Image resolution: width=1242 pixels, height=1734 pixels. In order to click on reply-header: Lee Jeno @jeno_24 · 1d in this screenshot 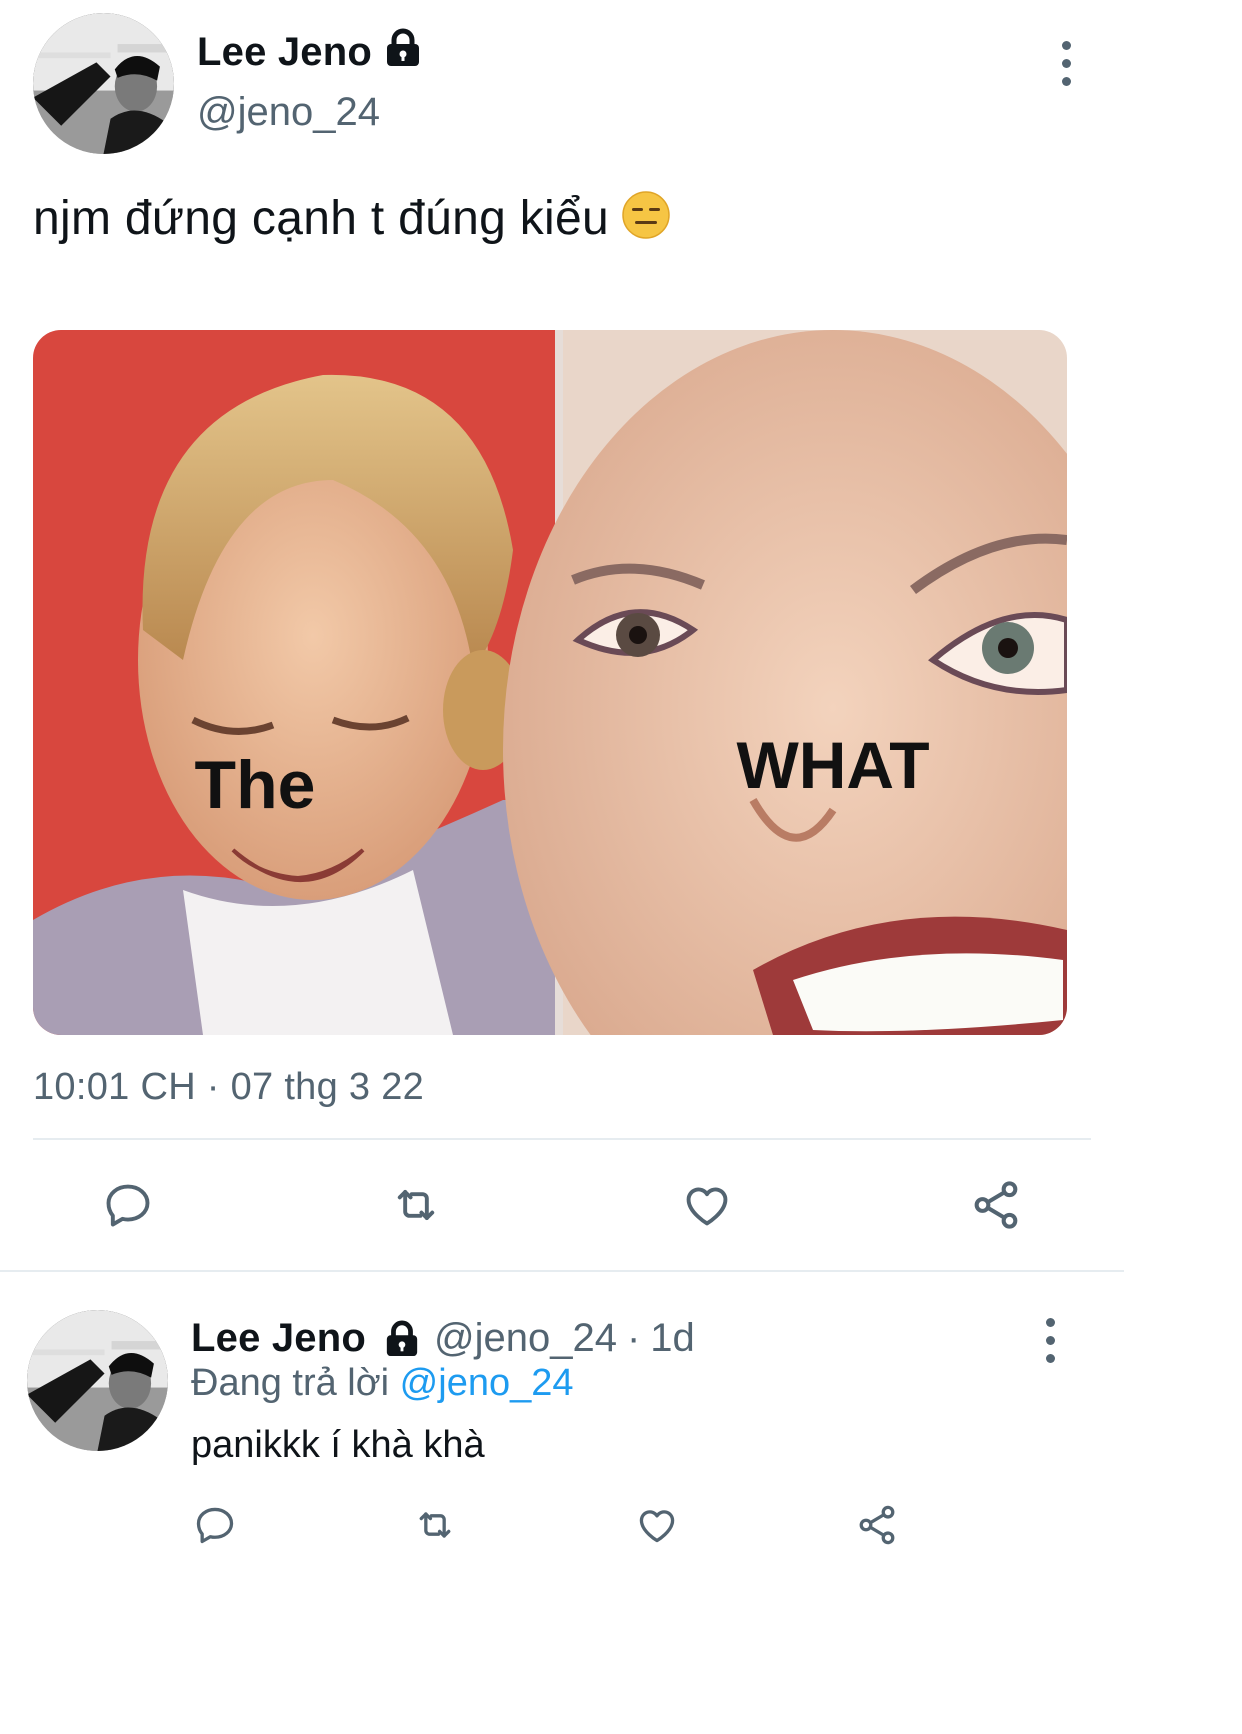, I will do `click(443, 1338)`.